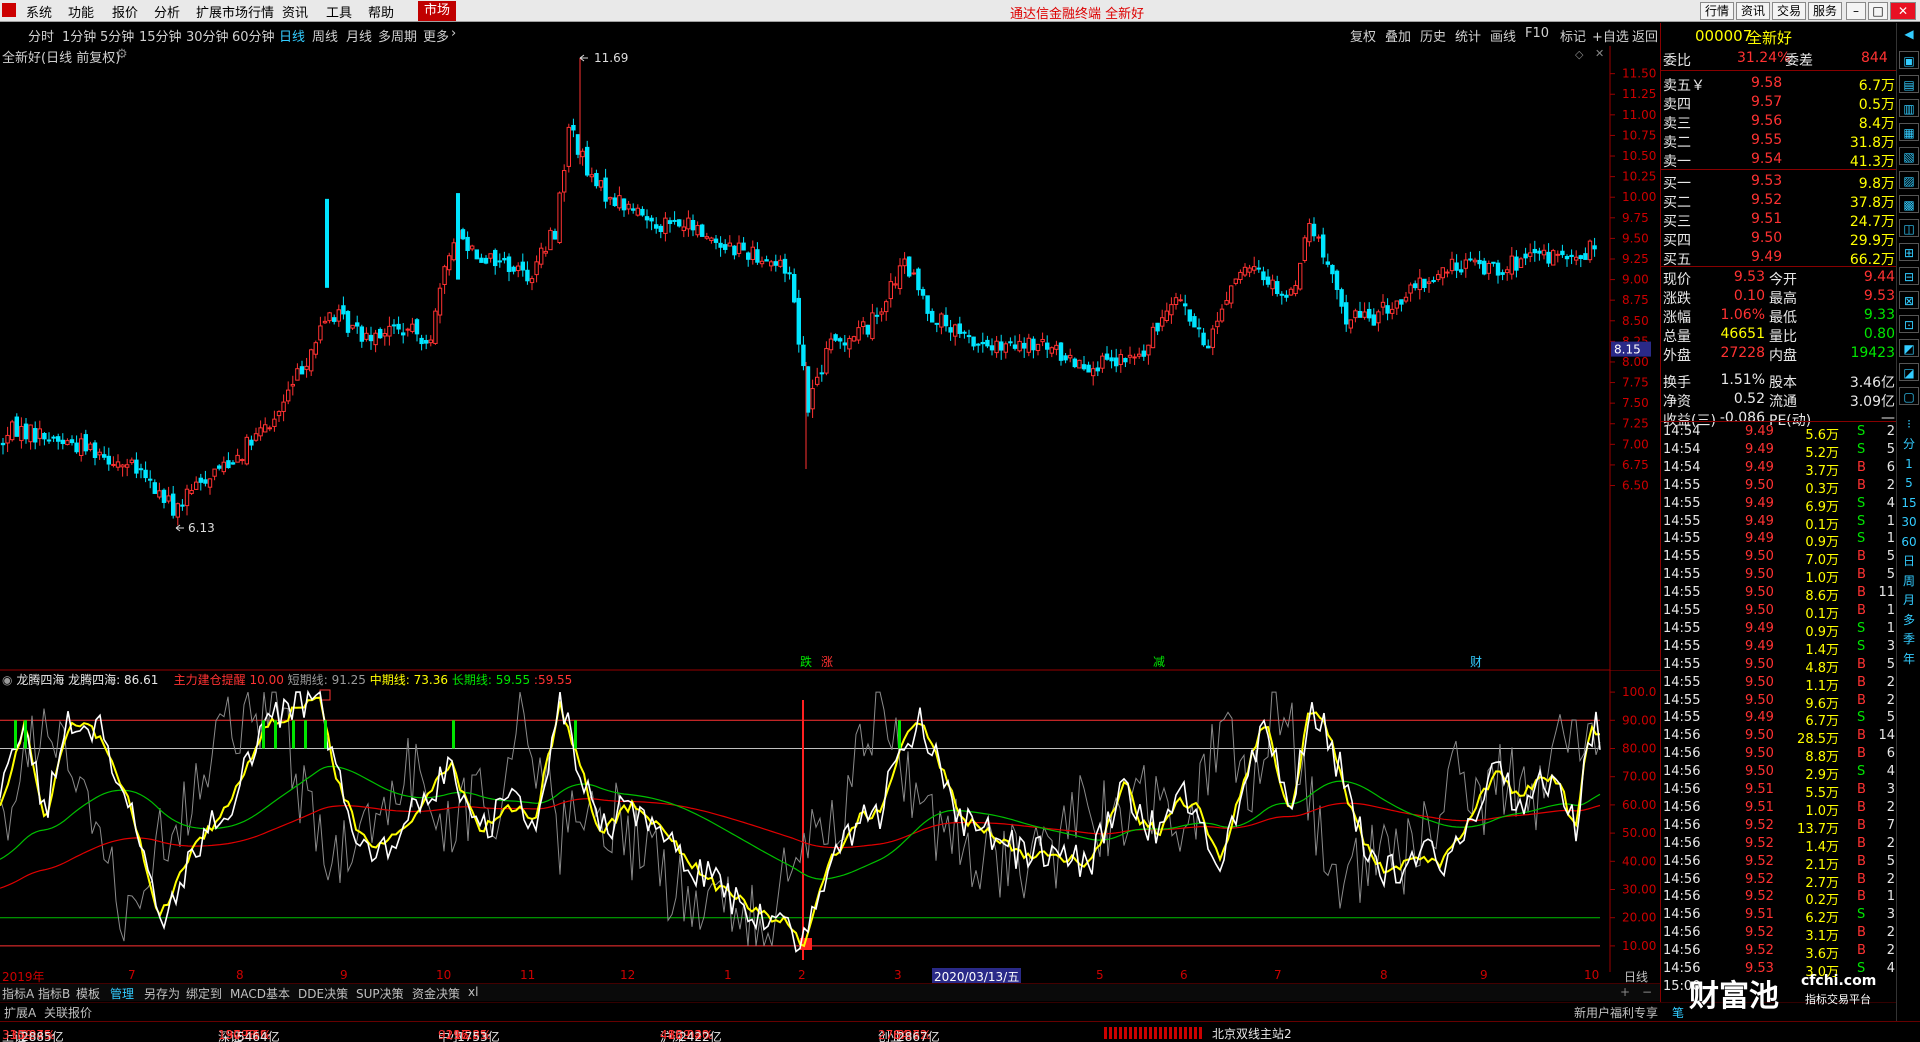 The height and width of the screenshot is (1042, 1920). What do you see at coordinates (1779, 160) in the screenshot?
I see `ask-row: 卖一 9.54 41.3万` at bounding box center [1779, 160].